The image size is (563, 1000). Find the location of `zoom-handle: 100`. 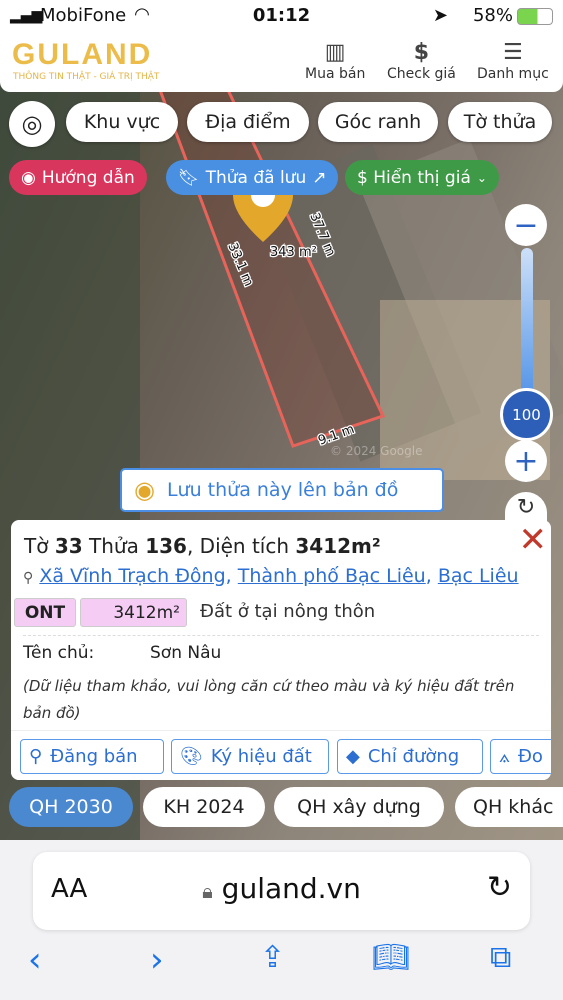

zoom-handle: 100 is located at coordinates (526, 414).